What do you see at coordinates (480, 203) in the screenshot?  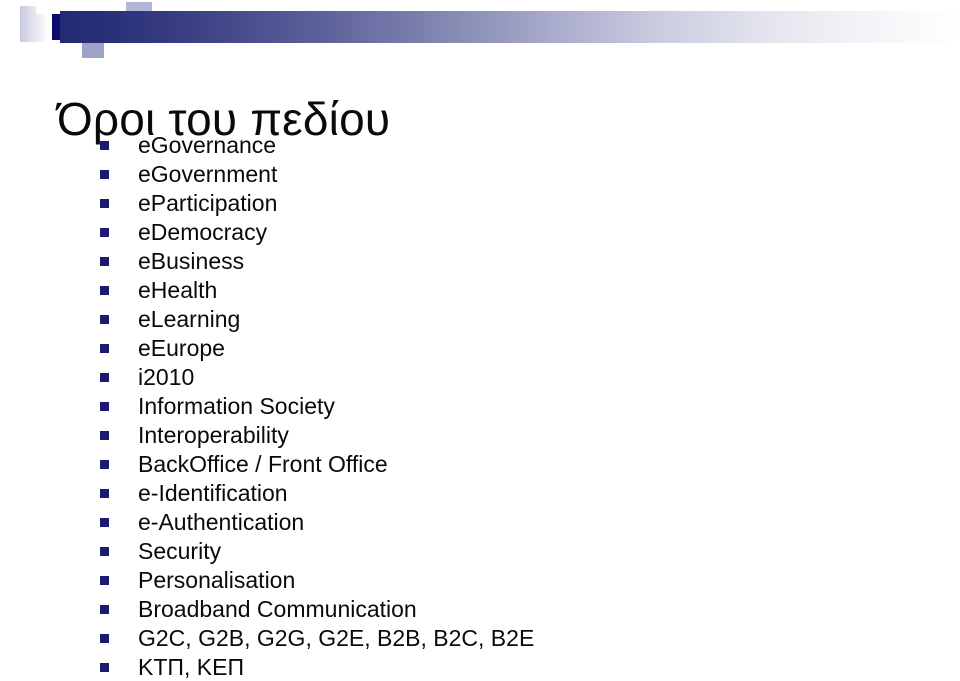 I see `list-item: eParticipation` at bounding box center [480, 203].